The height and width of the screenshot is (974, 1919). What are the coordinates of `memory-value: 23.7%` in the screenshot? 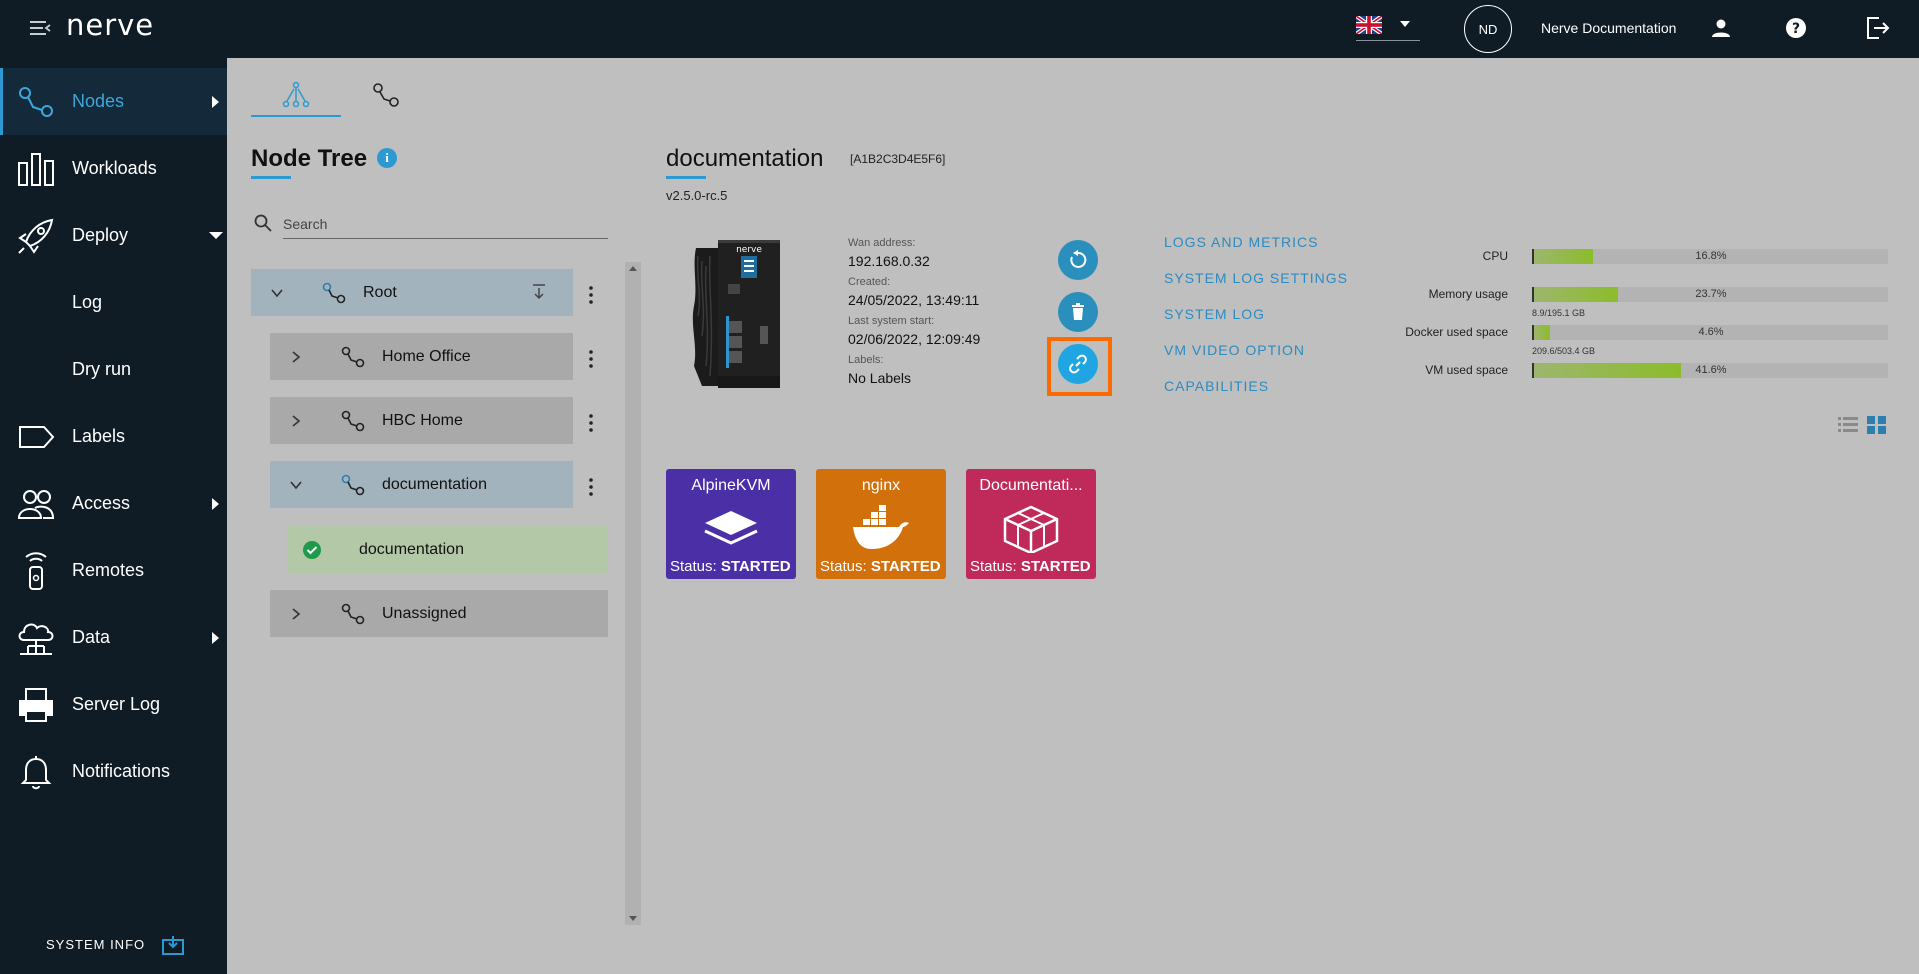 It's located at (1711, 294).